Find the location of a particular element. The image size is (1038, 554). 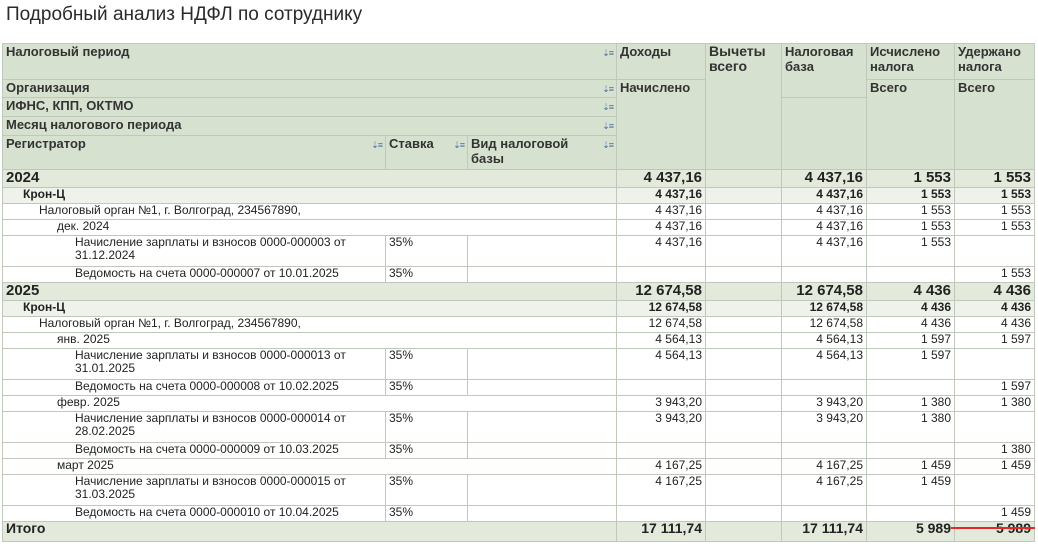

total-row: Итого17 111,7417 111,745 9895 989 is located at coordinates (518, 531).